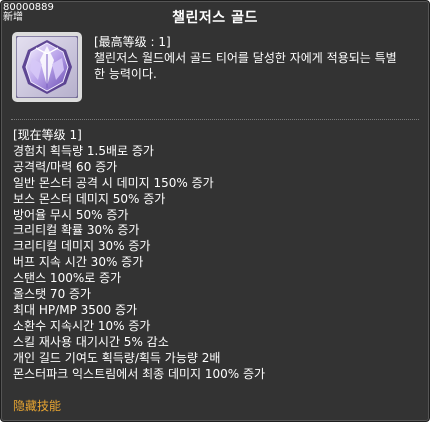 Image resolution: width=430 pixels, height=422 pixels. I want to click on description-line: 챌린저스 월드에서 골드 티어를 달성한 자에게 적용되는 특별, so click(245, 58).